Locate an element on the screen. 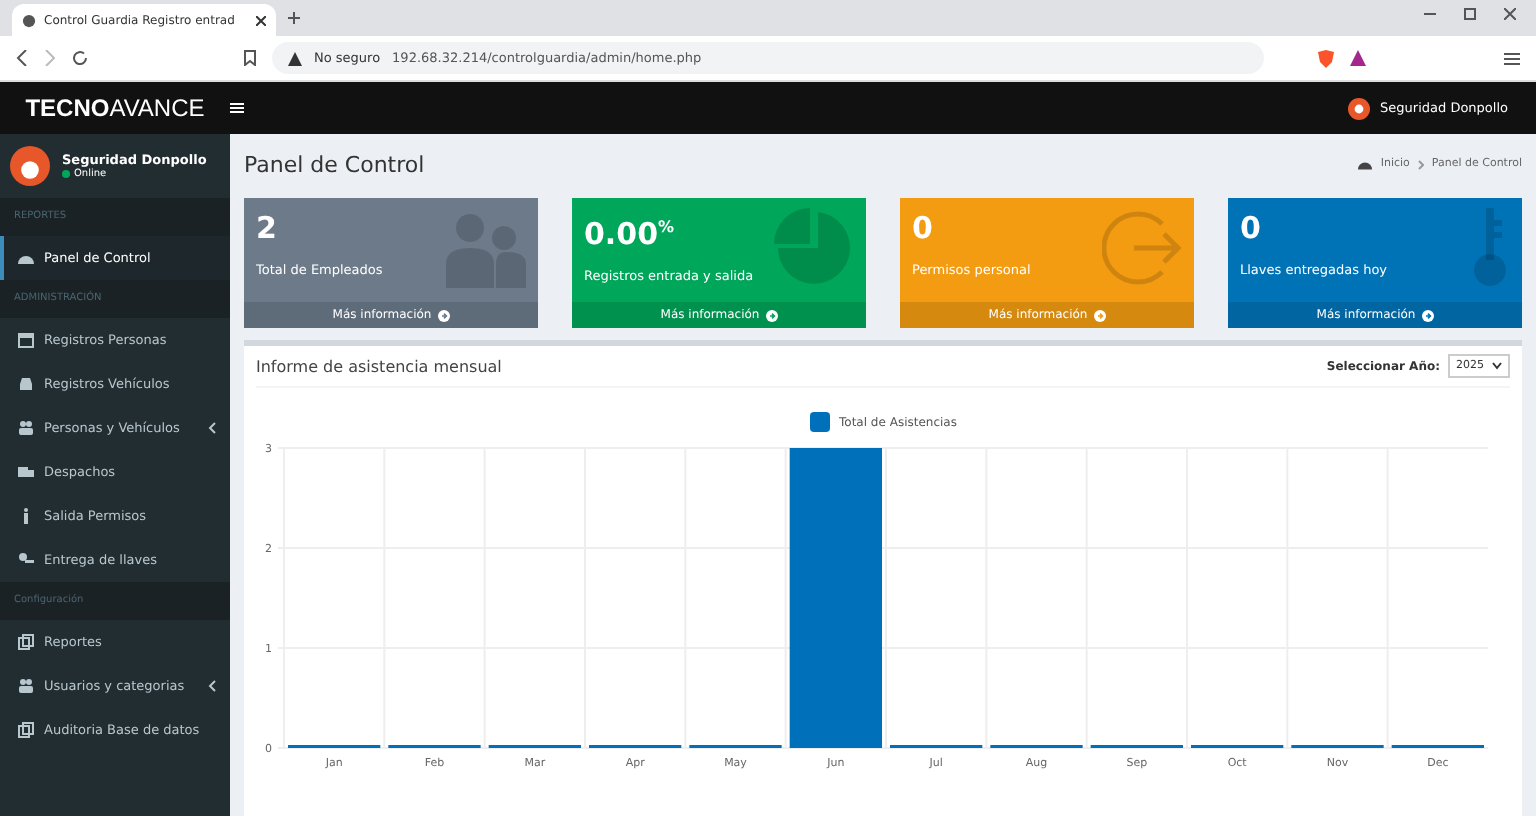 The image size is (1536, 816). legend-swatch is located at coordinates (819, 422).